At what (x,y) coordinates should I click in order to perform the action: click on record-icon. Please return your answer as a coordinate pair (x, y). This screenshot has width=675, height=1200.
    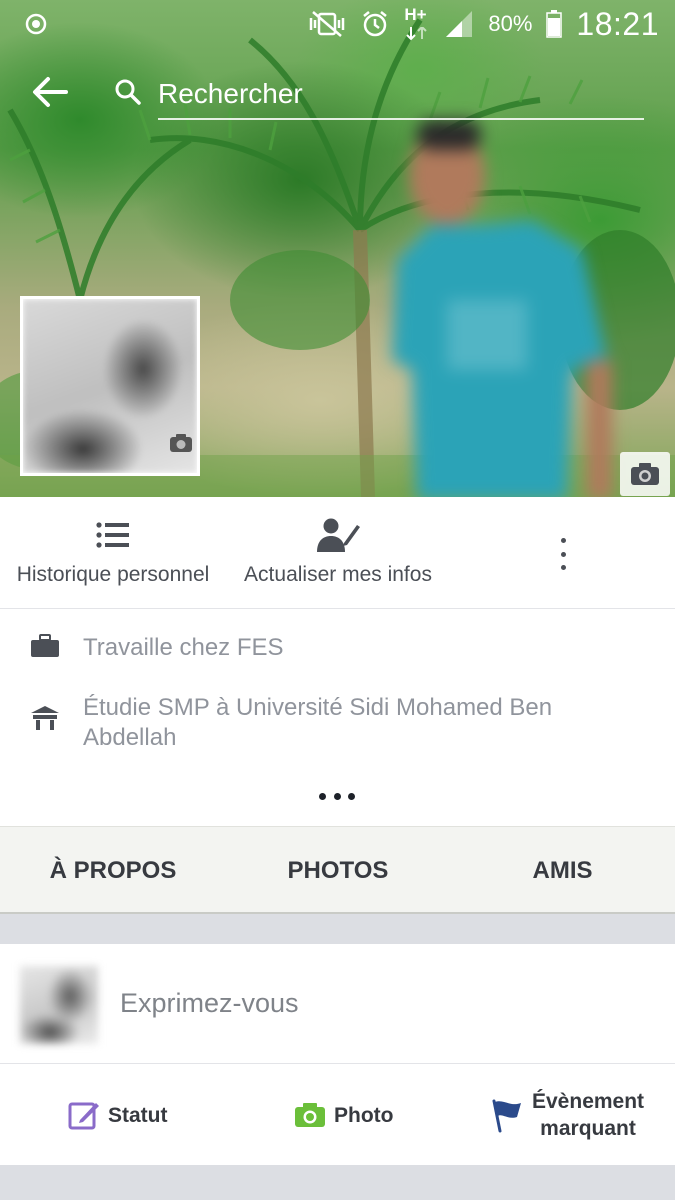
    Looking at the image, I should click on (36, 24).